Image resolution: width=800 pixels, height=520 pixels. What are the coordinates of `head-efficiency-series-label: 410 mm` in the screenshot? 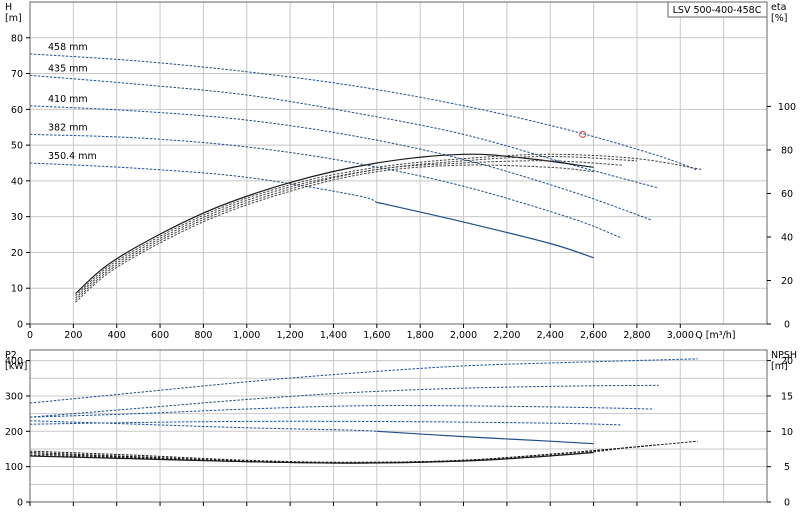 It's located at (68, 99).